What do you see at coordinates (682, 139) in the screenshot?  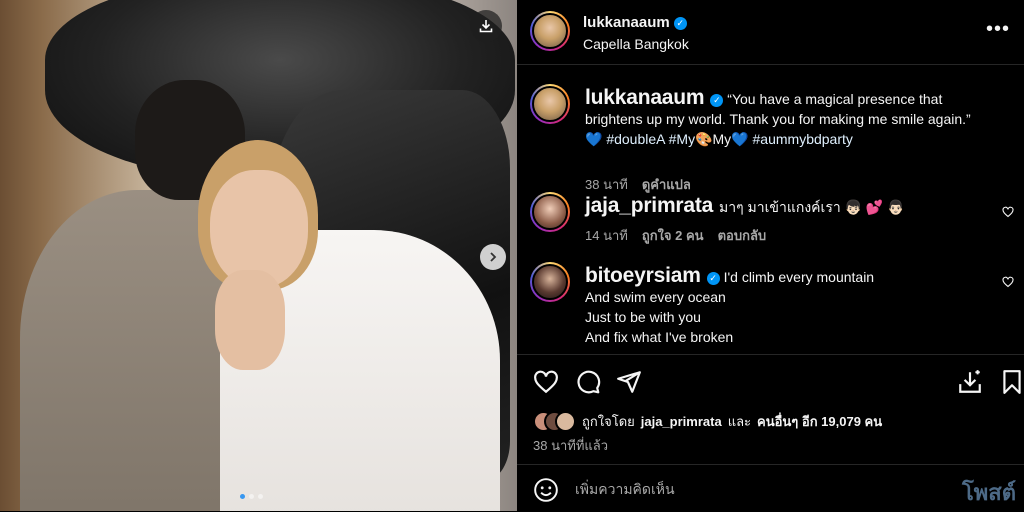 I see `hashtag-link: #My` at bounding box center [682, 139].